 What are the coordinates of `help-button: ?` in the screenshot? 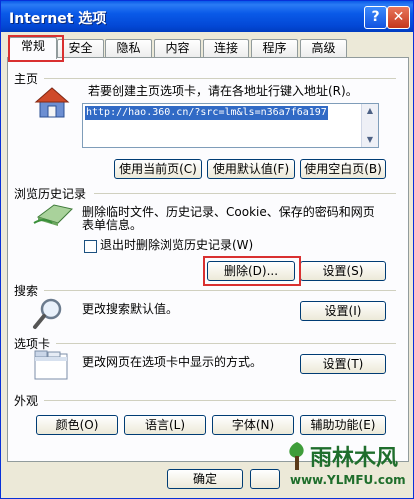 It's located at (375, 17).